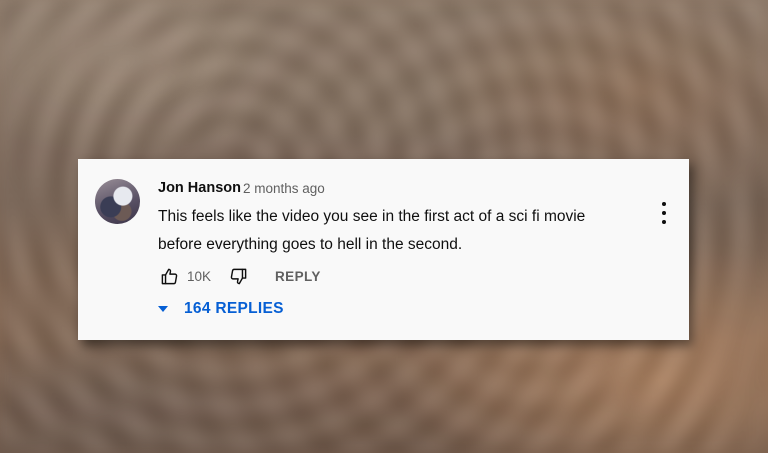  Describe the element at coordinates (169, 276) in the screenshot. I see `thumbs-up-icon` at that location.